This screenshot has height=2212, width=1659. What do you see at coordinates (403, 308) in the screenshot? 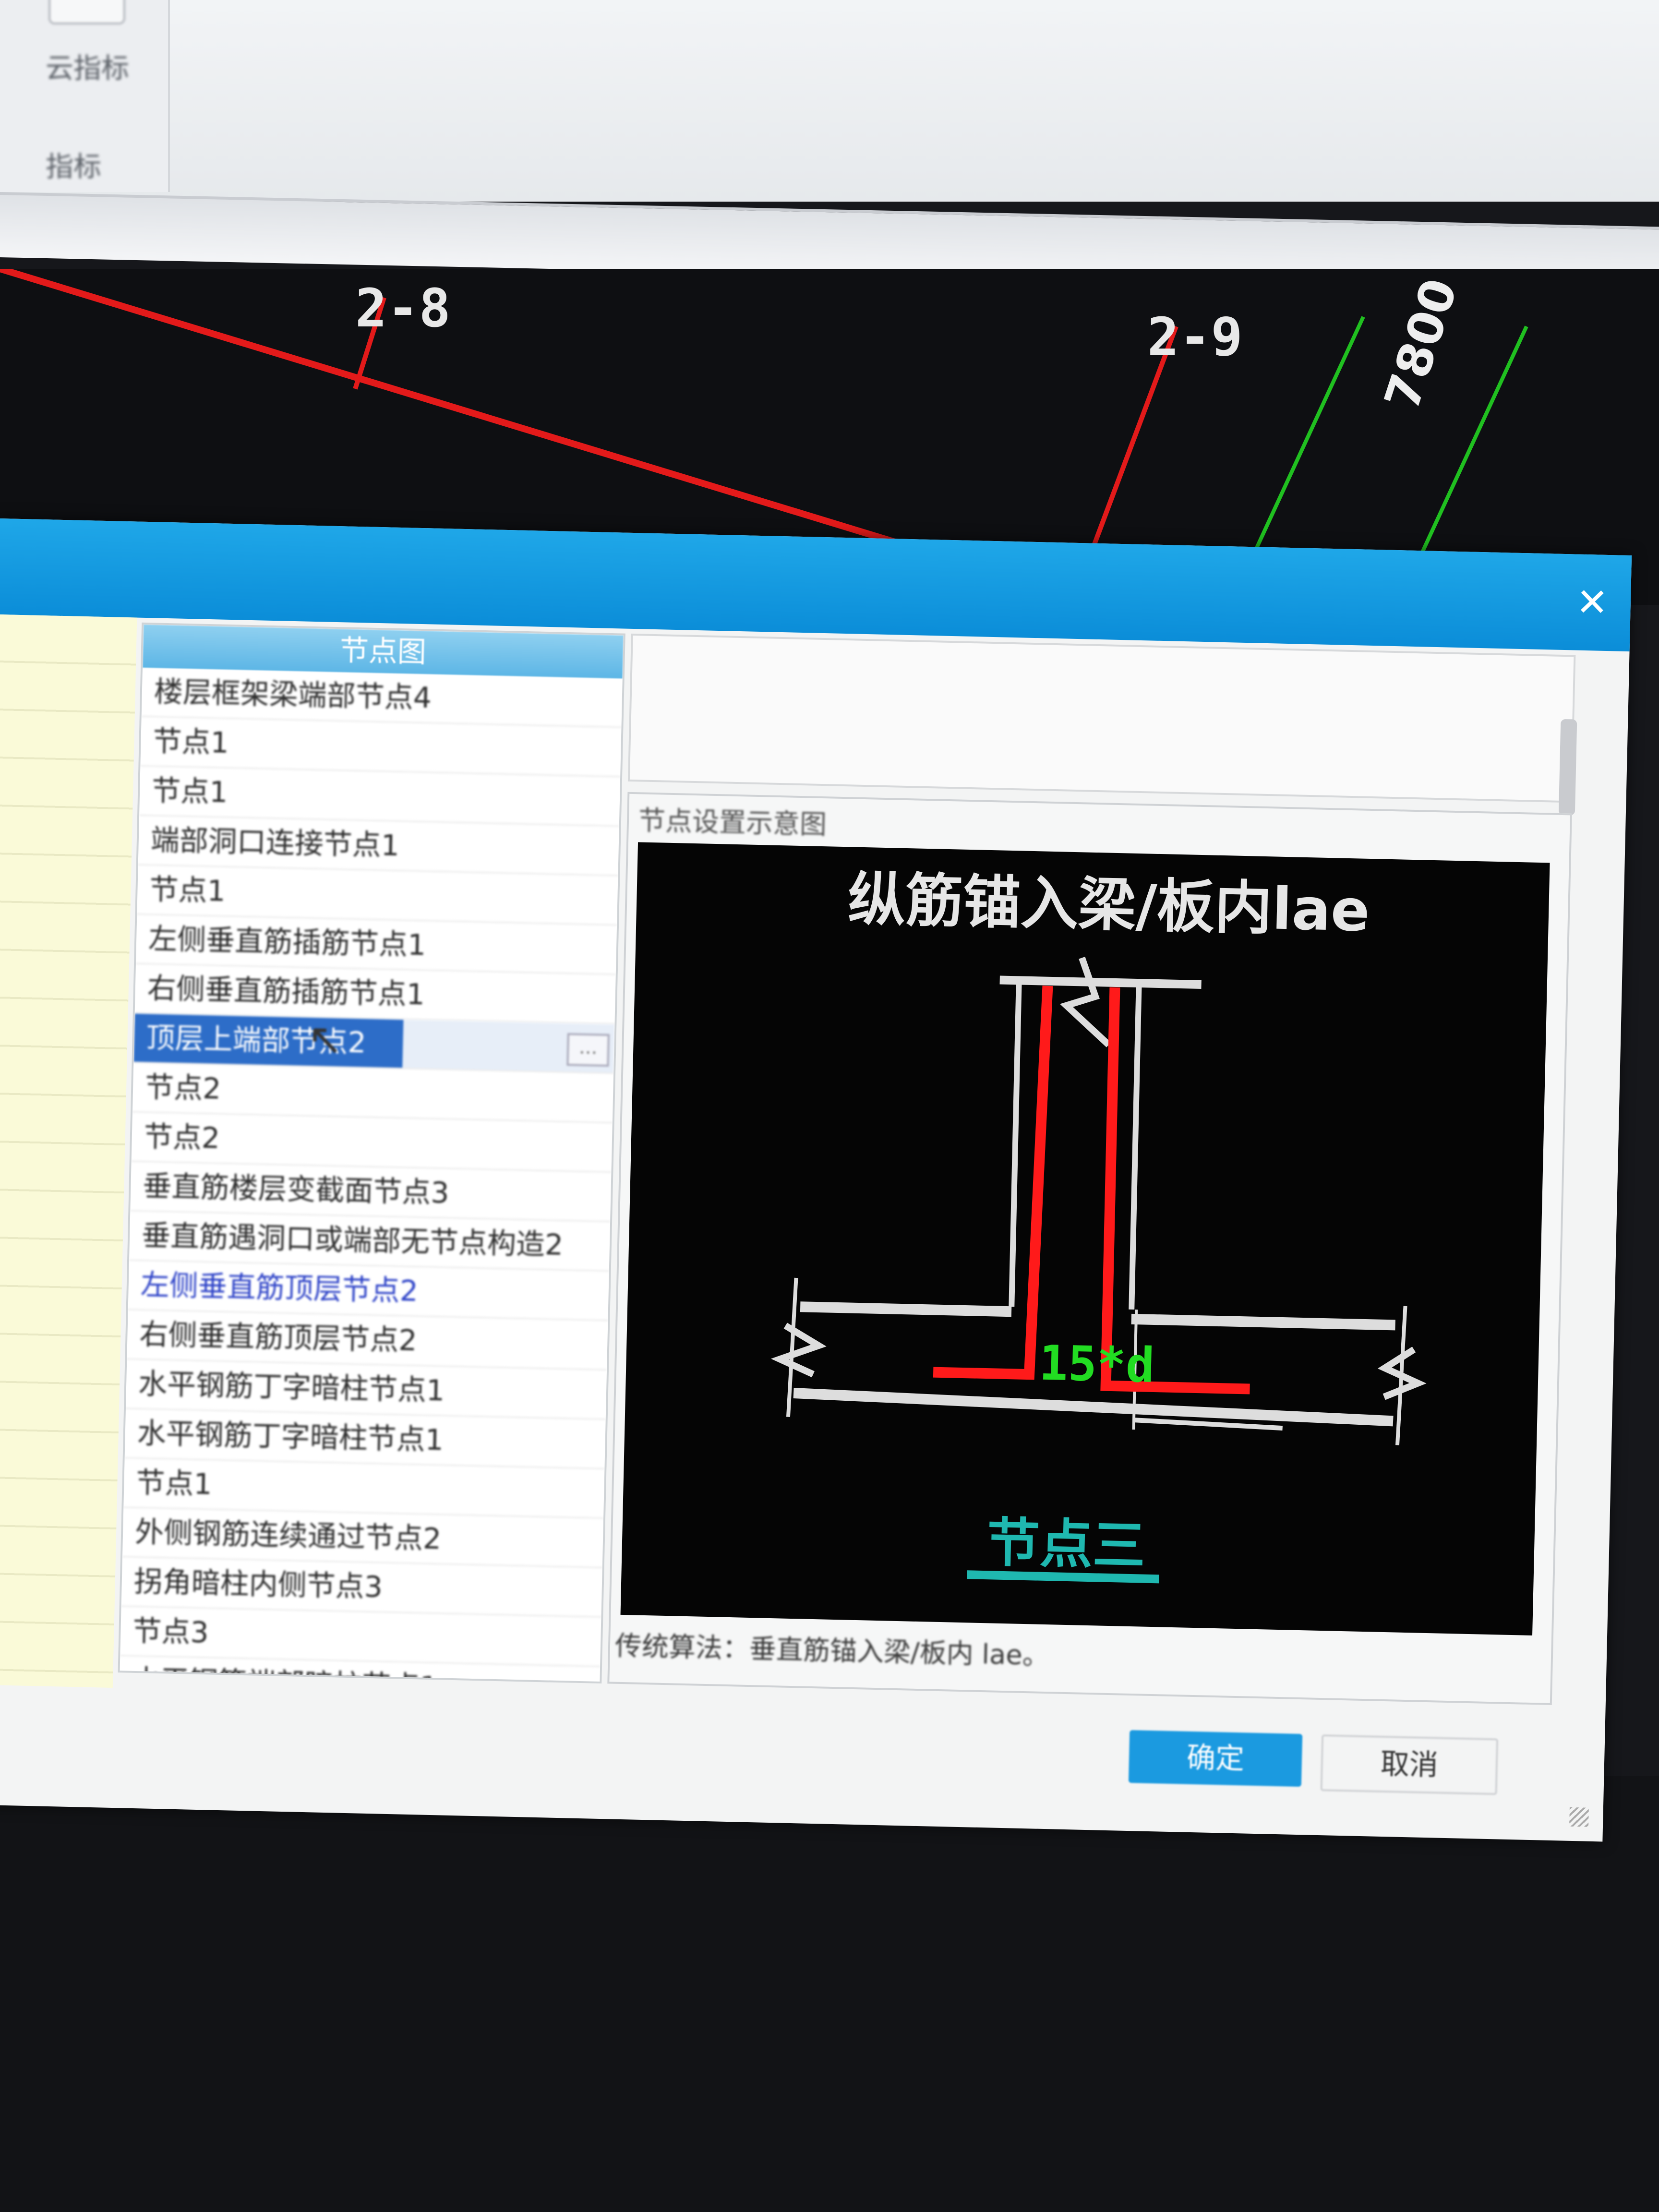
I see `axis-label-2-8: 2-8` at bounding box center [403, 308].